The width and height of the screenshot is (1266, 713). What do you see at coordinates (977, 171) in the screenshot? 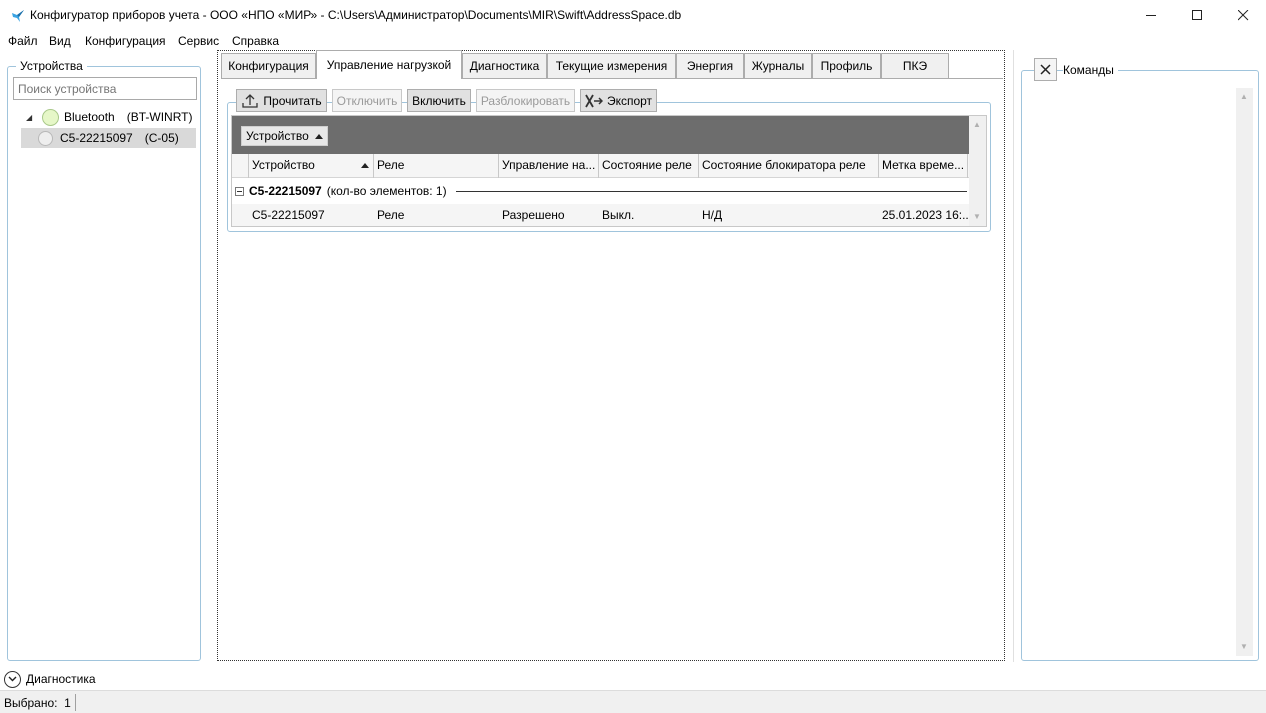
I see `grid-vertical-scrollbar: ▲ ▼` at bounding box center [977, 171].